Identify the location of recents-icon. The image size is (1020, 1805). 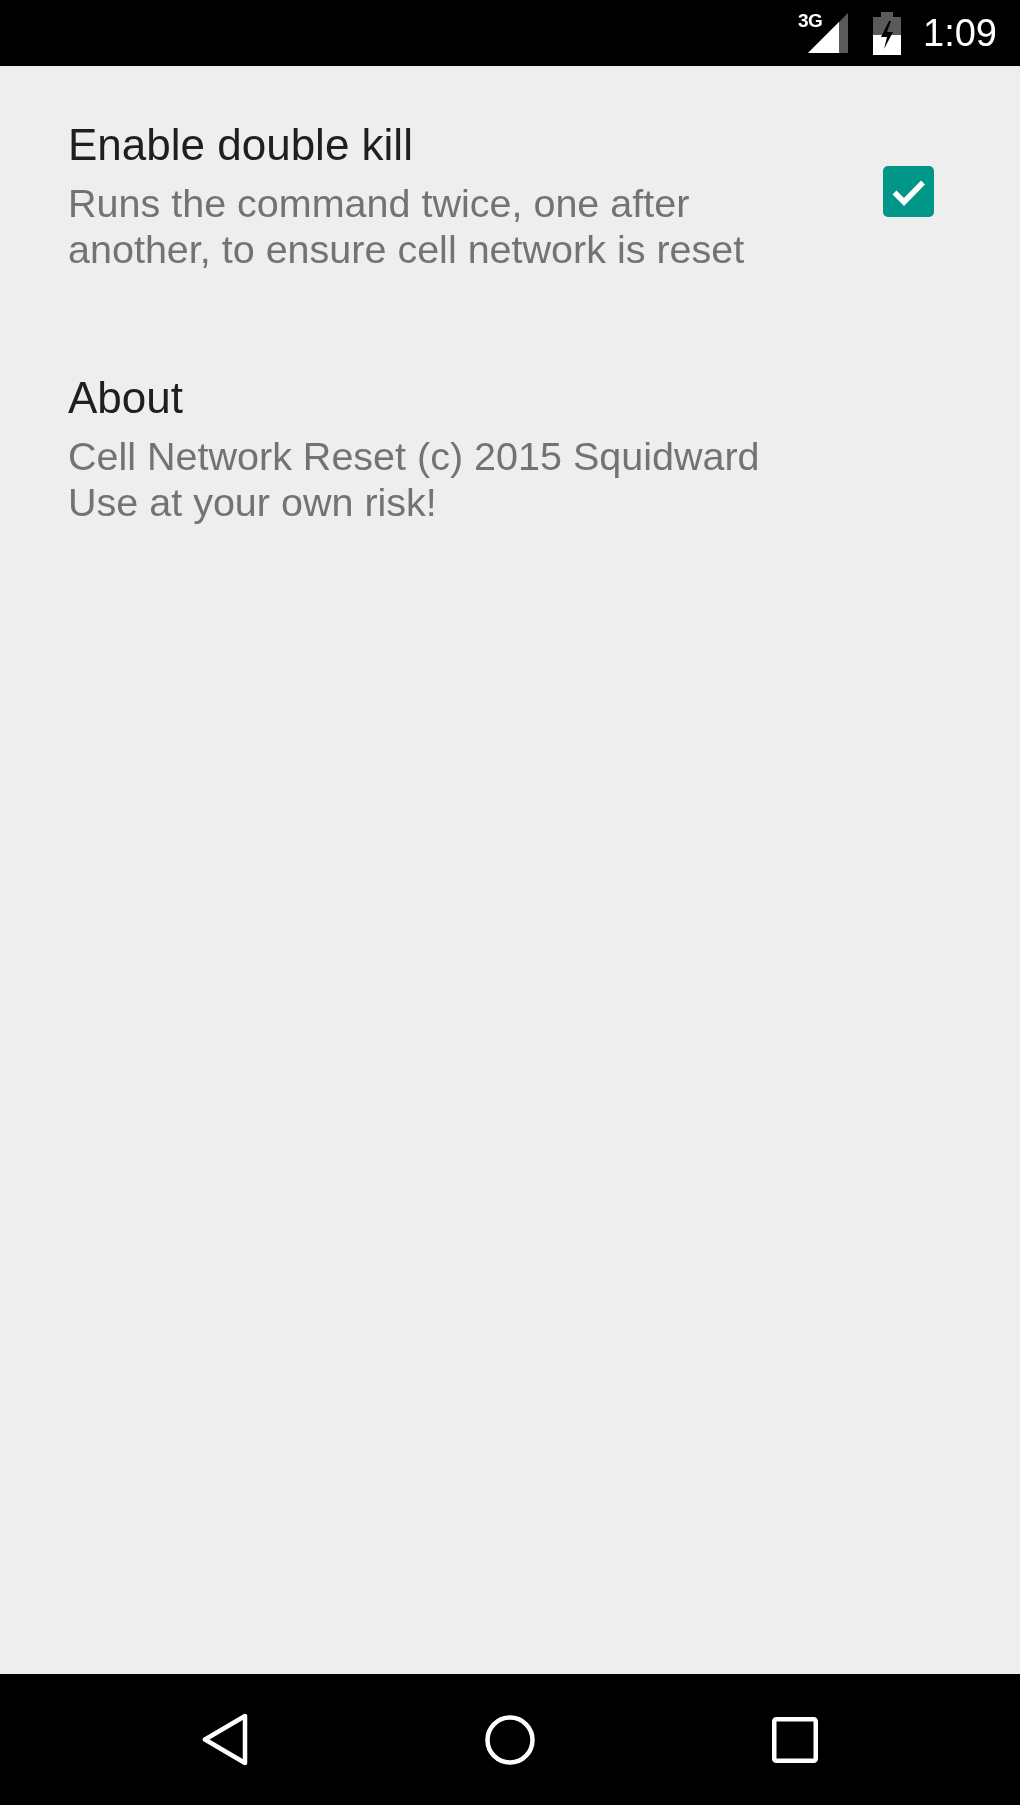
(795, 1739).